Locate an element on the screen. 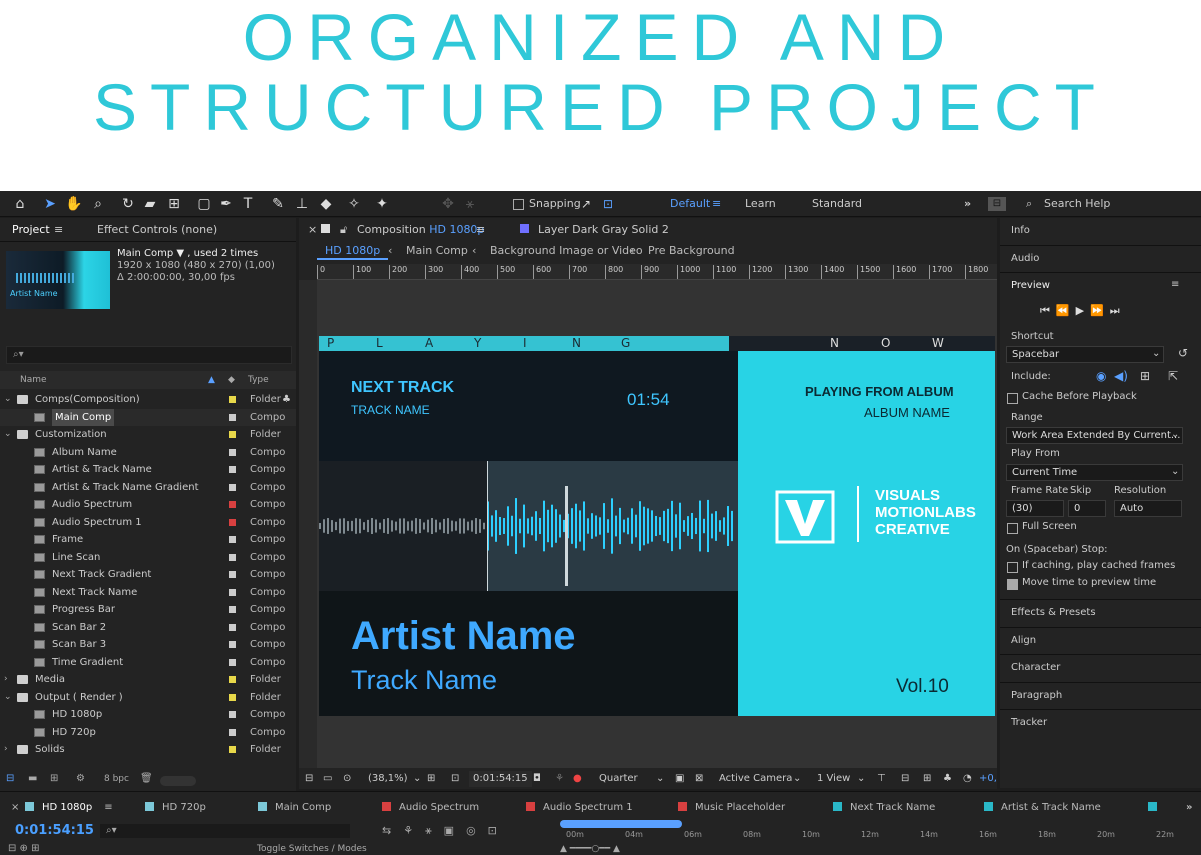 The width and height of the screenshot is (1201, 855). brush-tool-icon: ✎ is located at coordinates (278, 204).